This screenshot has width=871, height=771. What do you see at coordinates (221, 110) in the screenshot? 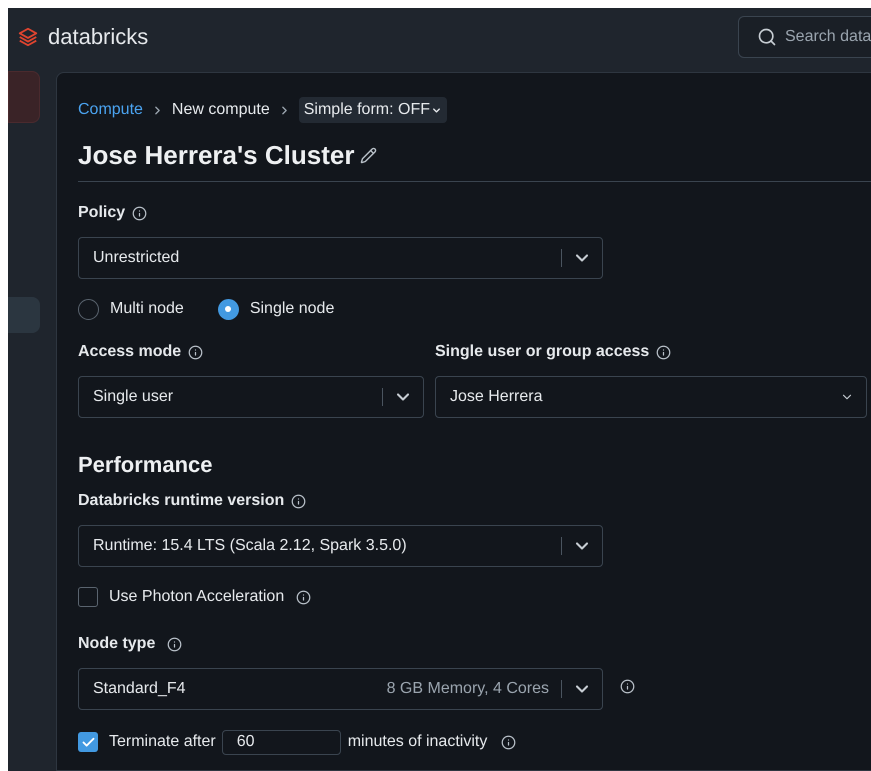
I see `breadcrumb-link: New compute` at bounding box center [221, 110].